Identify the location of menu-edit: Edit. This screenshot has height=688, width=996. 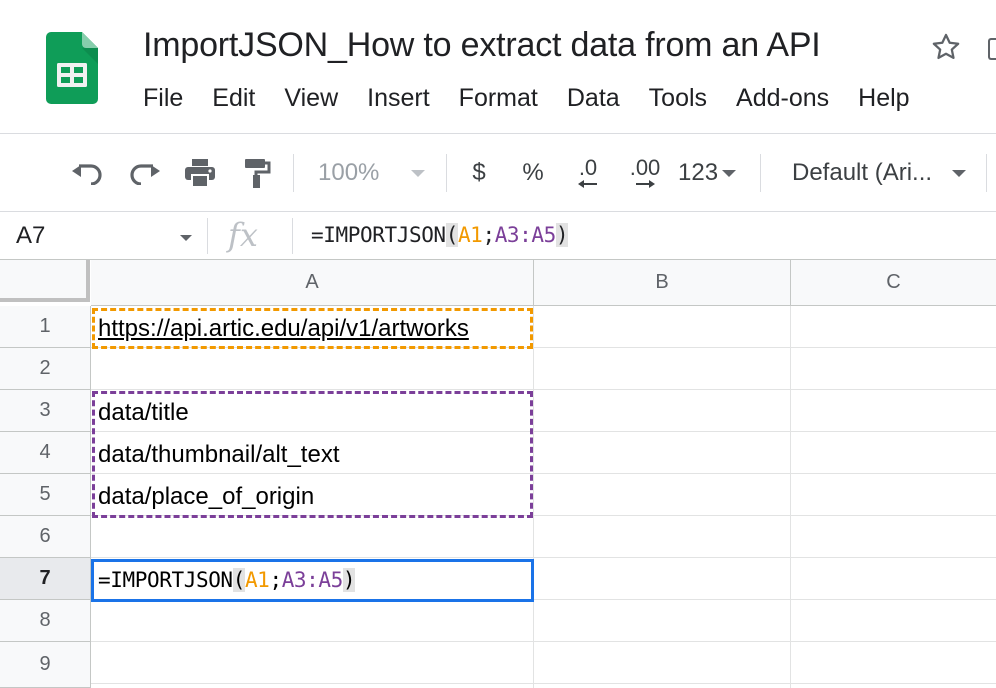
(233, 101).